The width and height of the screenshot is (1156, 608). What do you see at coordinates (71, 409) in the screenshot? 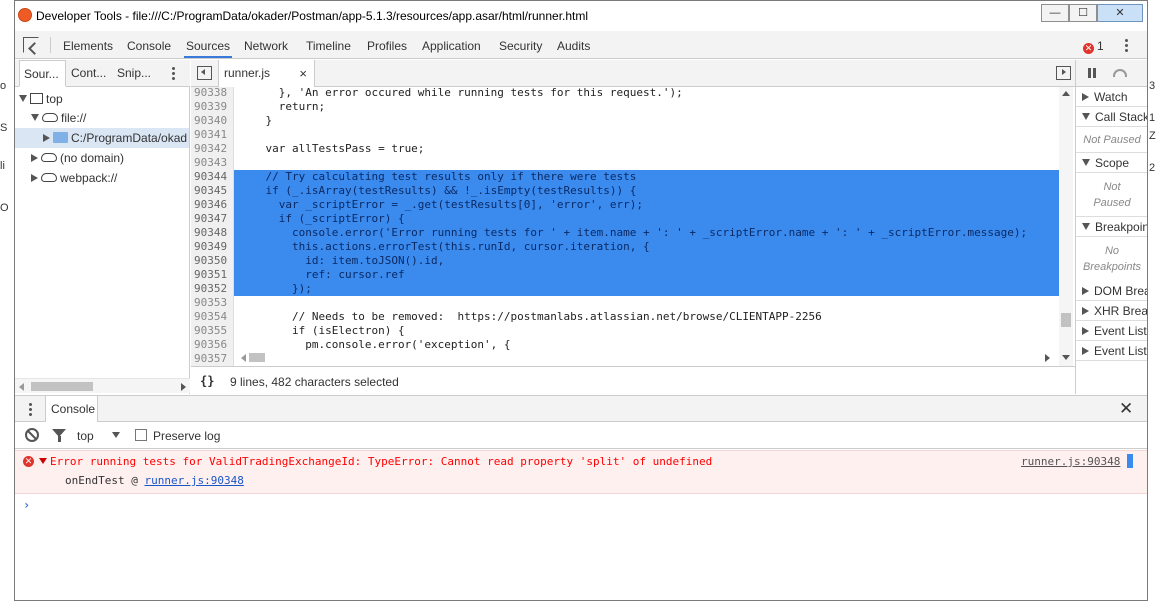
I see `drawer-tab-console: Console` at bounding box center [71, 409].